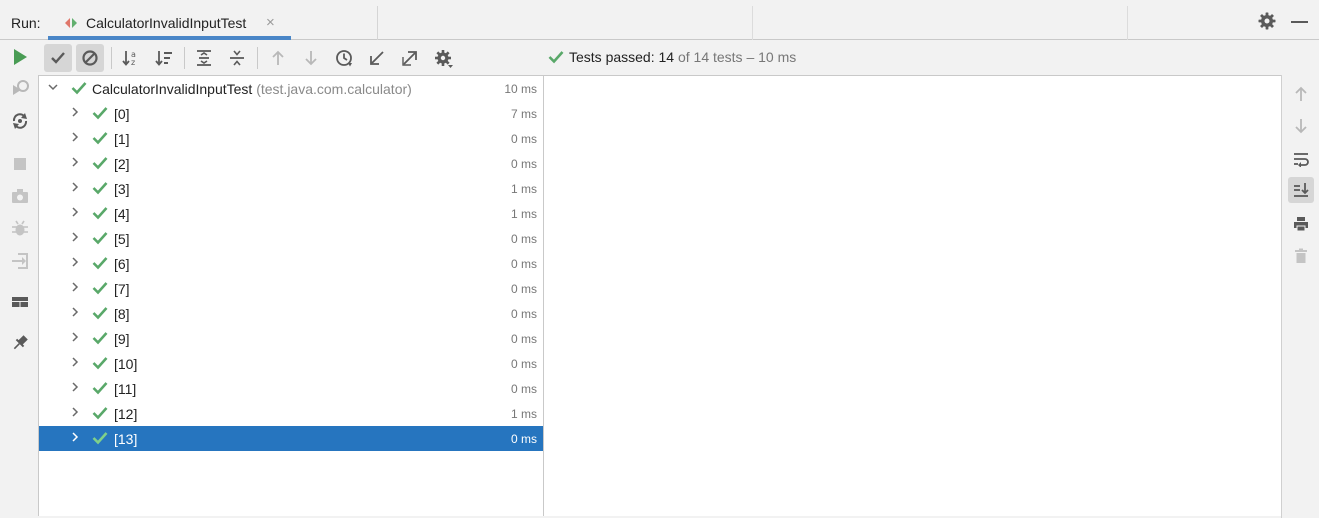 This screenshot has height=518, width=1319. I want to click on scroll-up-button, so click(1301, 94).